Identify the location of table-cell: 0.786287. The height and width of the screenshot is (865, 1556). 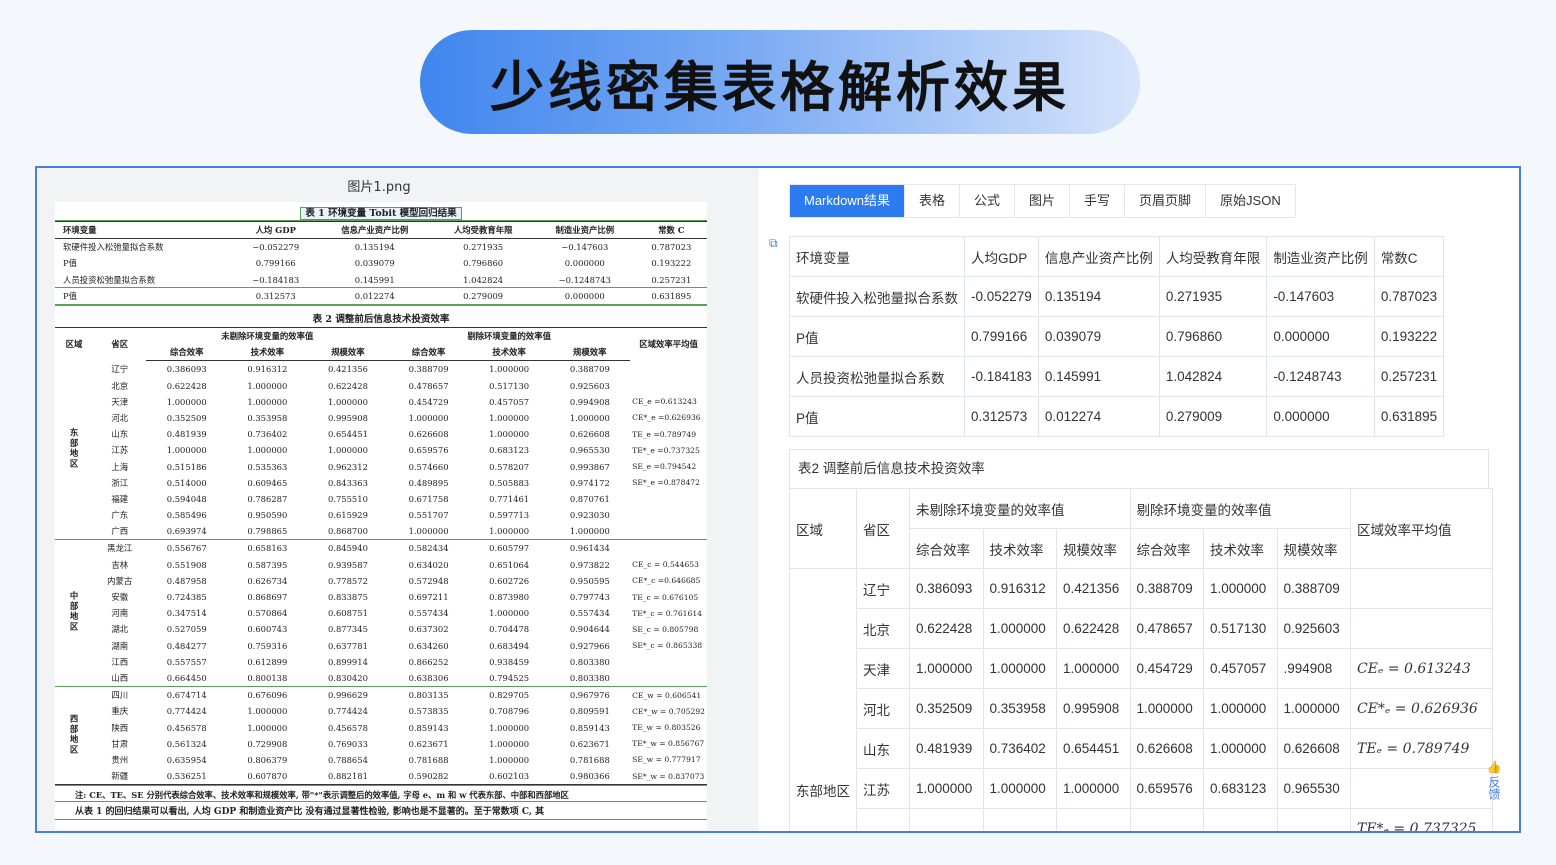
(267, 498).